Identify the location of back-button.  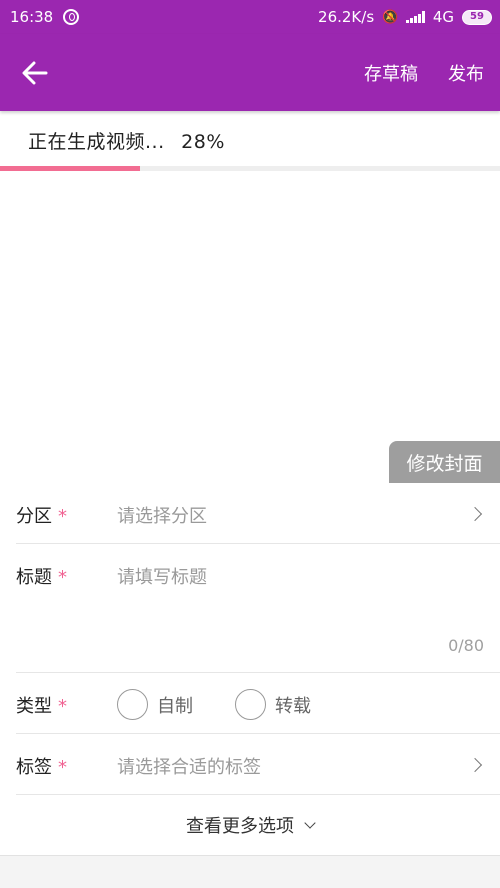
(42, 73).